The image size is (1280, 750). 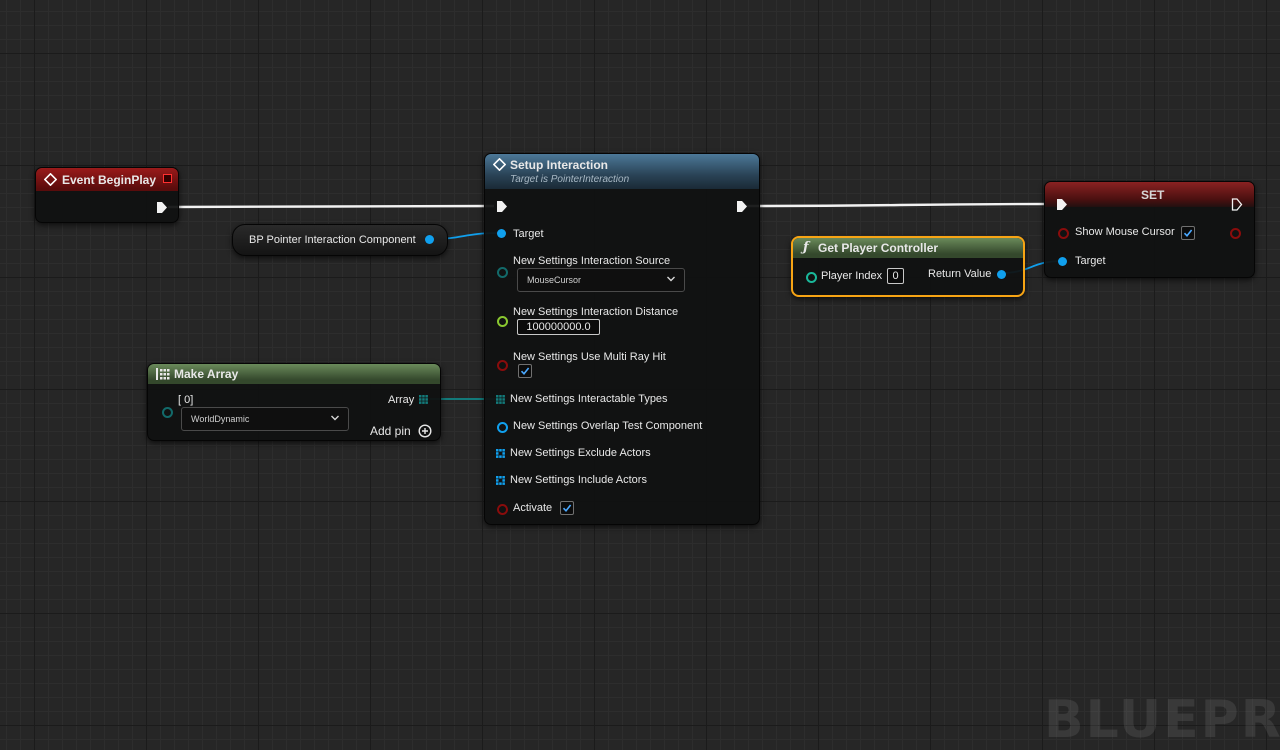 I want to click on array-output-label: Array, so click(x=401, y=400).